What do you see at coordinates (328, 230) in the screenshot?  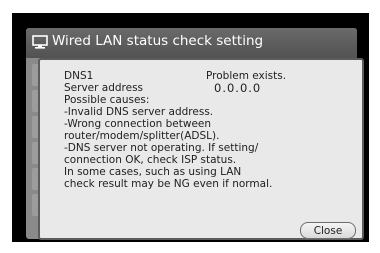 I see `close-button: Close` at bounding box center [328, 230].